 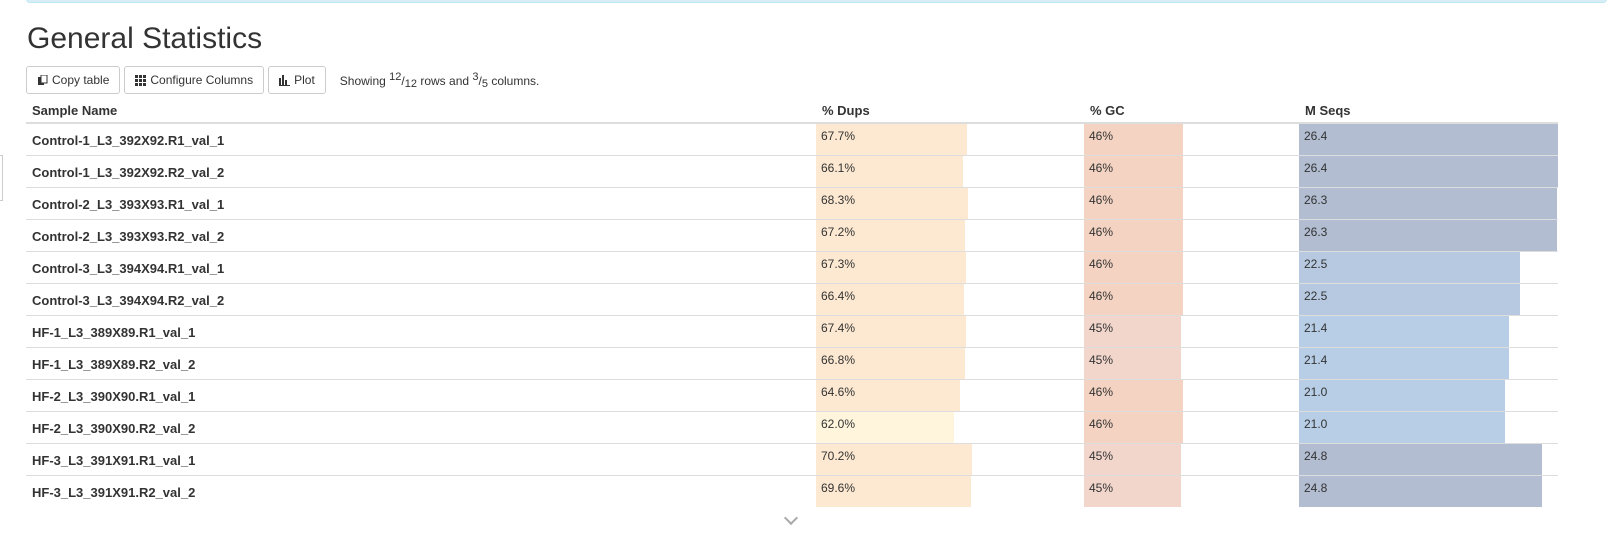 I want to click on dups-cell: 67.7%, so click(x=950, y=139).